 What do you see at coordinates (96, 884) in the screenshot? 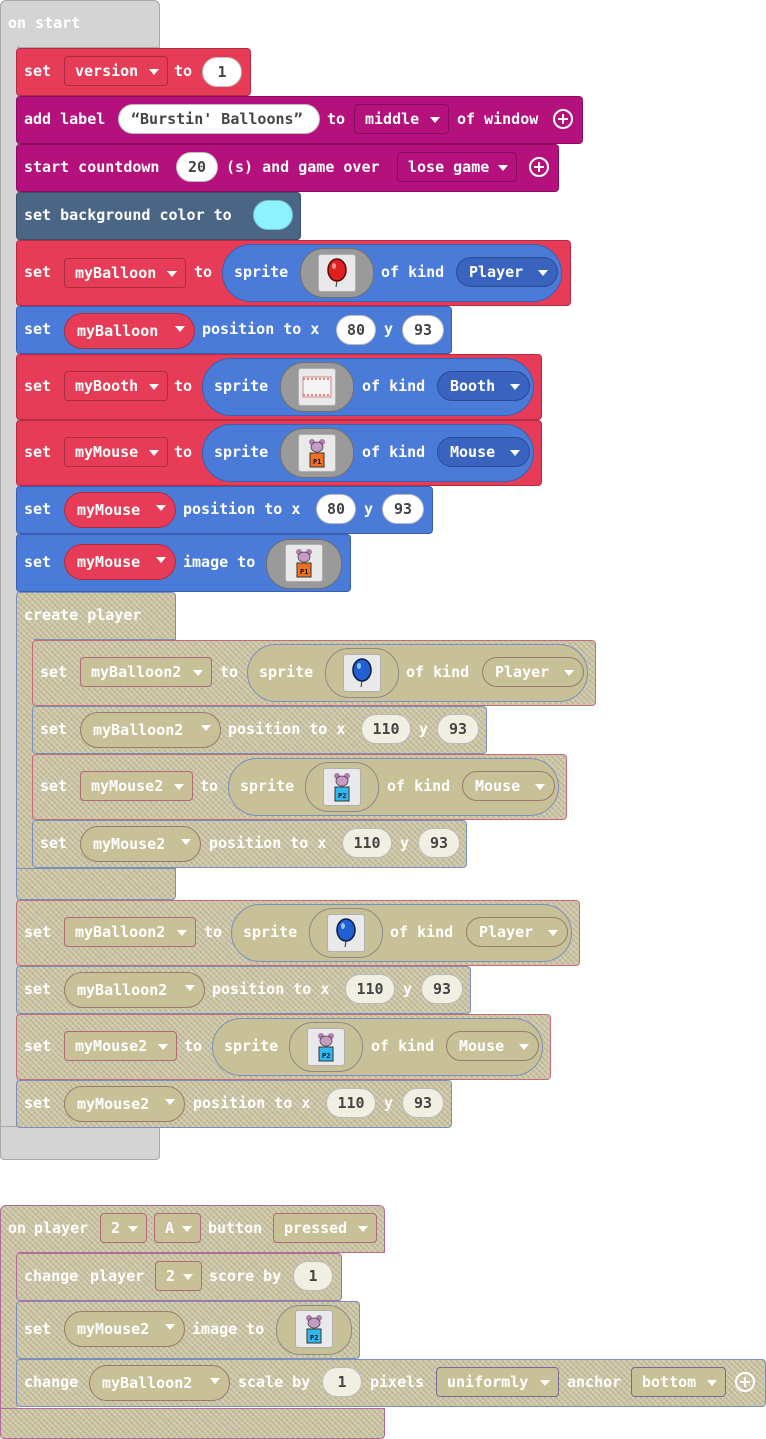
I see `create-player-footer` at bounding box center [96, 884].